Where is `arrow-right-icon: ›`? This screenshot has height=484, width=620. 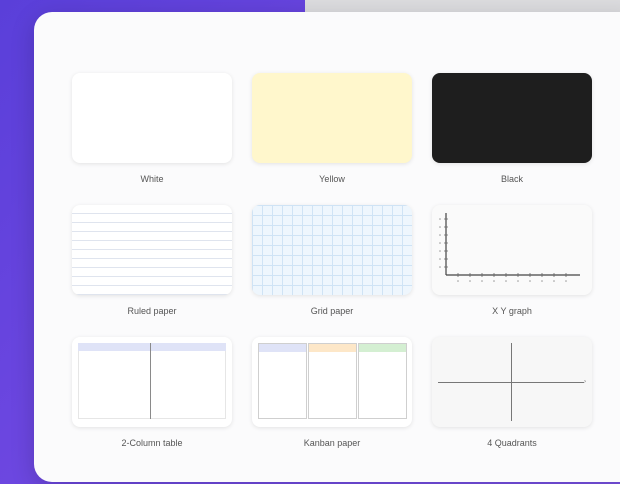 arrow-right-icon: › is located at coordinates (585, 382).